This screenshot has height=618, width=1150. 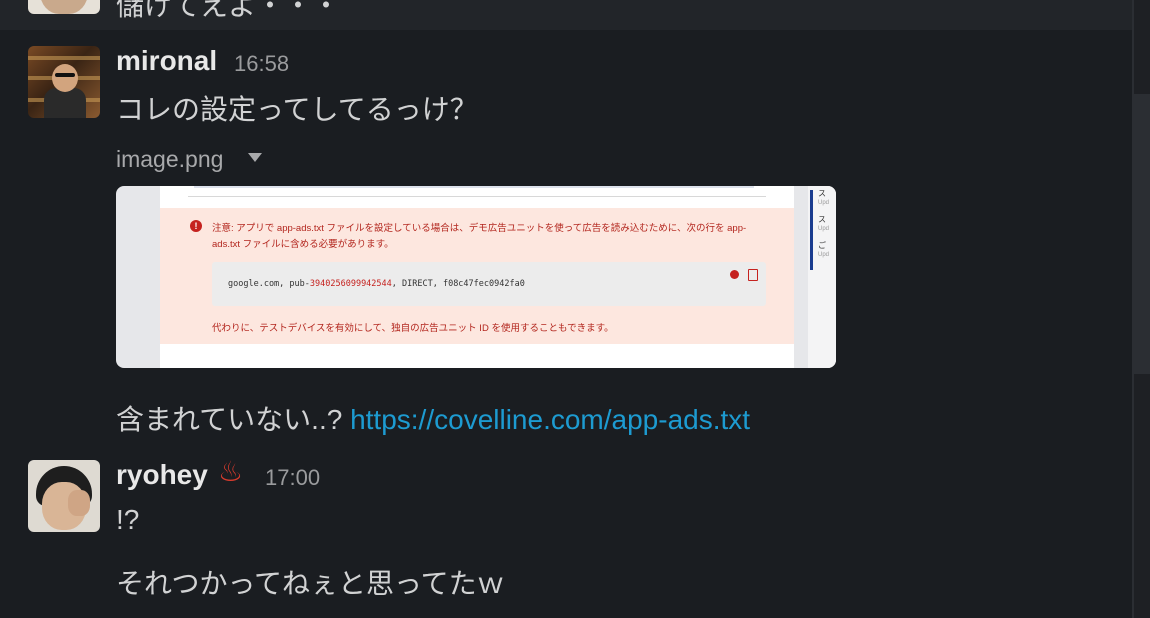 What do you see at coordinates (822, 277) in the screenshot?
I see `screenshot-sidebar: ス Upd ス Upd ご Upd` at bounding box center [822, 277].